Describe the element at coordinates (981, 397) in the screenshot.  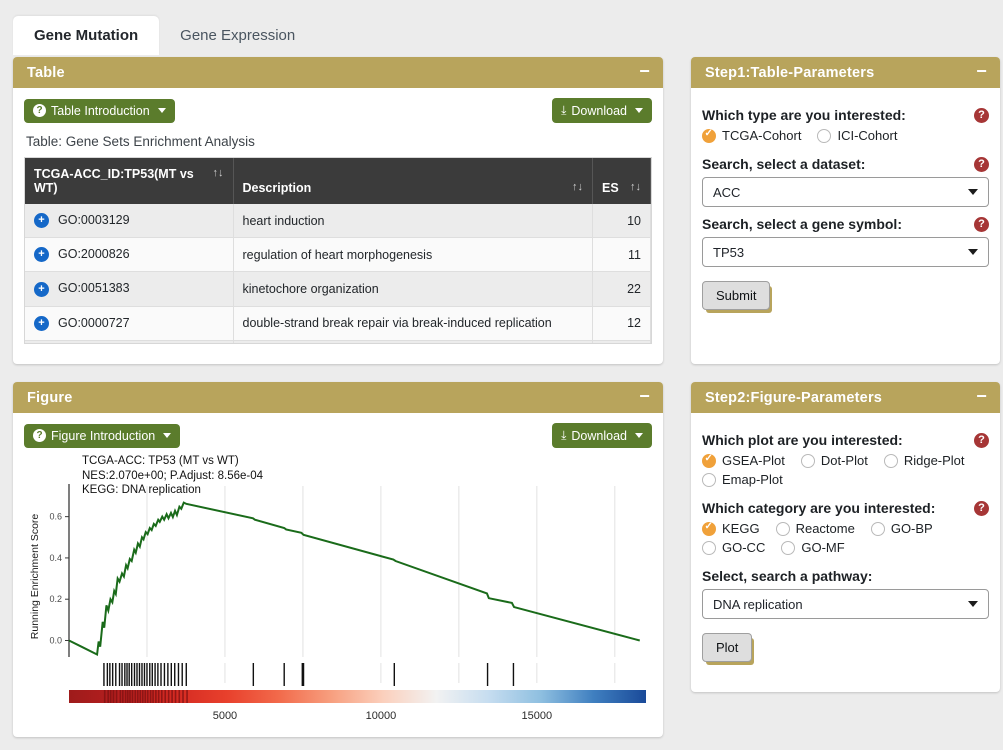
I see `step2-panel-minimize-button: −` at that location.